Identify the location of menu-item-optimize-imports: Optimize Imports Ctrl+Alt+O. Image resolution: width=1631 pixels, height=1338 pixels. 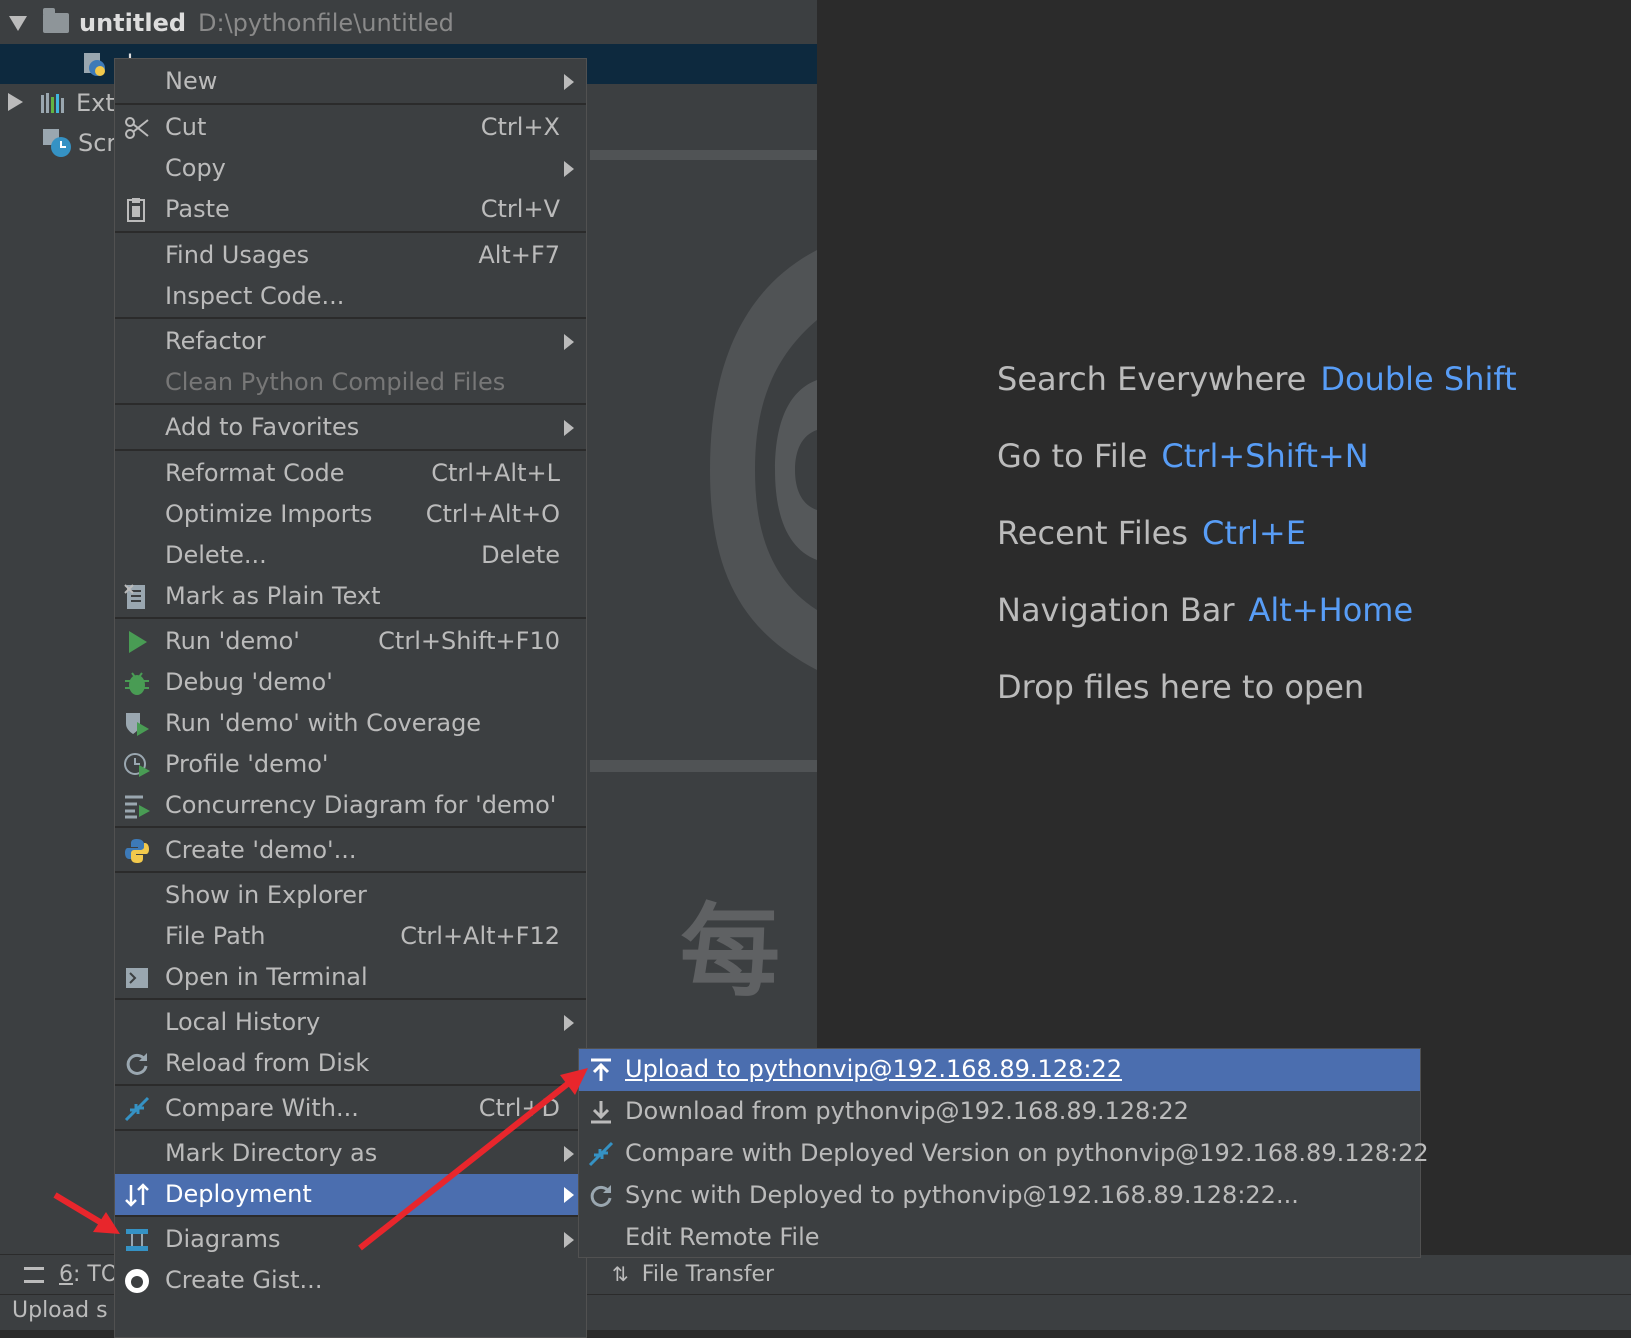
(350, 514).